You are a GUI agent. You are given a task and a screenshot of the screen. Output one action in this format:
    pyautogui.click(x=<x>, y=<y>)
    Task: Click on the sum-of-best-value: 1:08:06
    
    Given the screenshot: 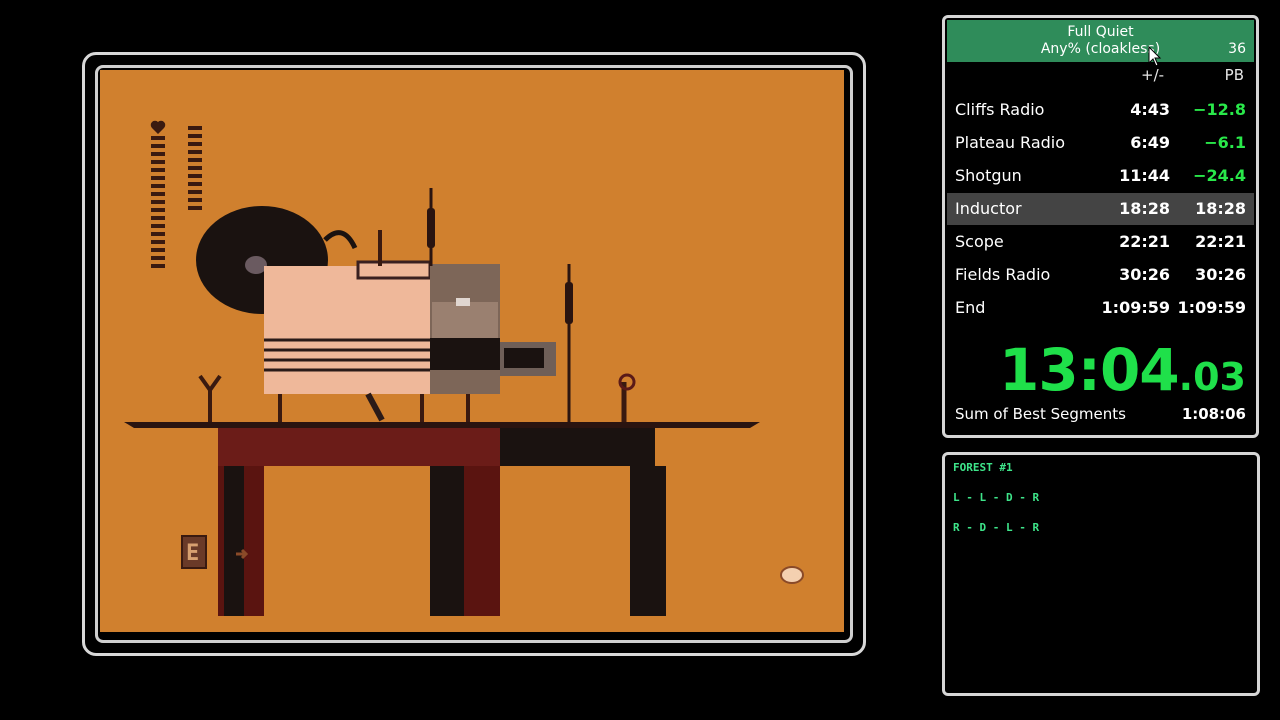 What is the action you would take?
    pyautogui.click(x=1213, y=414)
    